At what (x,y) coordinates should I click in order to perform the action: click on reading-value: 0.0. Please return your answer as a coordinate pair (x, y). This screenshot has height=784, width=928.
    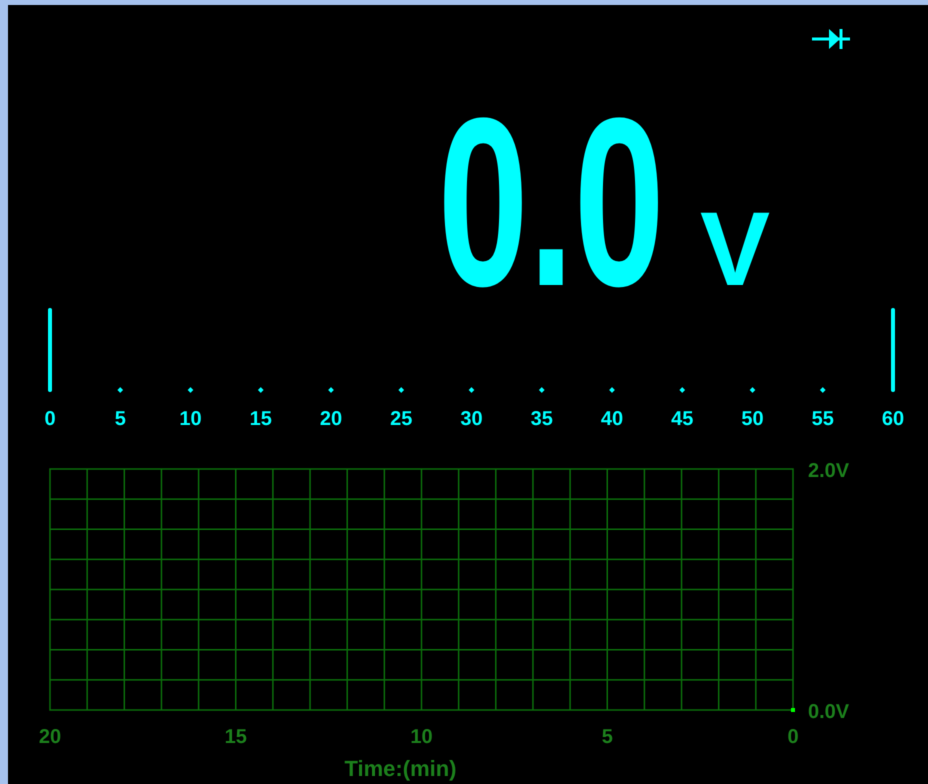
    Looking at the image, I should click on (551, 202).